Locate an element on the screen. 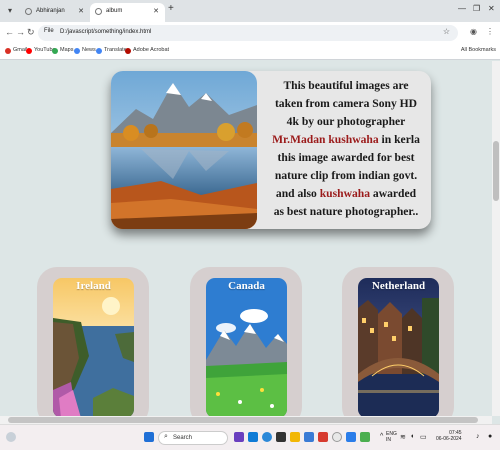 The width and height of the screenshot is (500, 450). hero-landscape-image is located at coordinates (184, 150).